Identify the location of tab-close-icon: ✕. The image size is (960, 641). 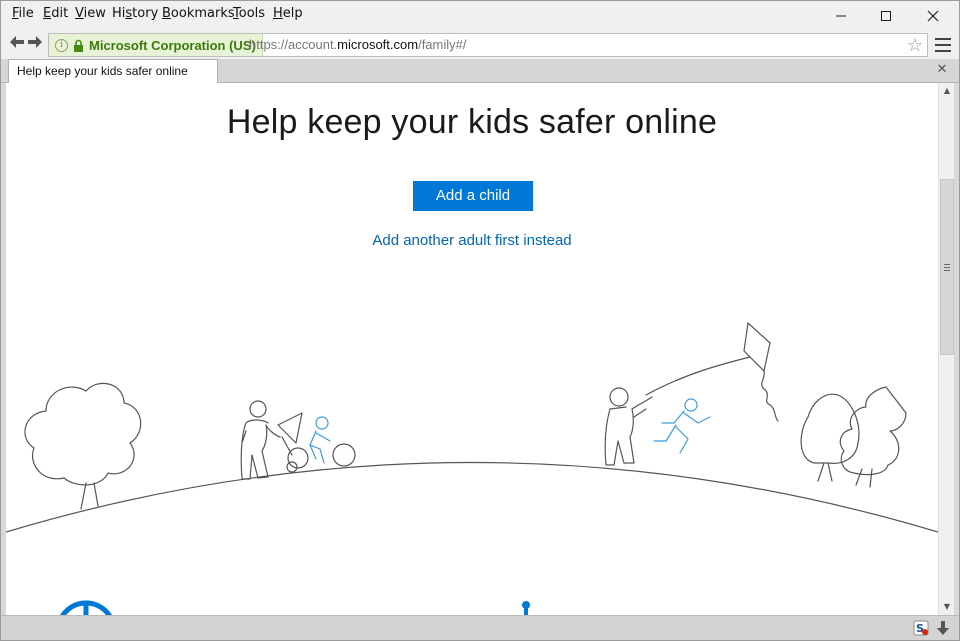
(942, 70).